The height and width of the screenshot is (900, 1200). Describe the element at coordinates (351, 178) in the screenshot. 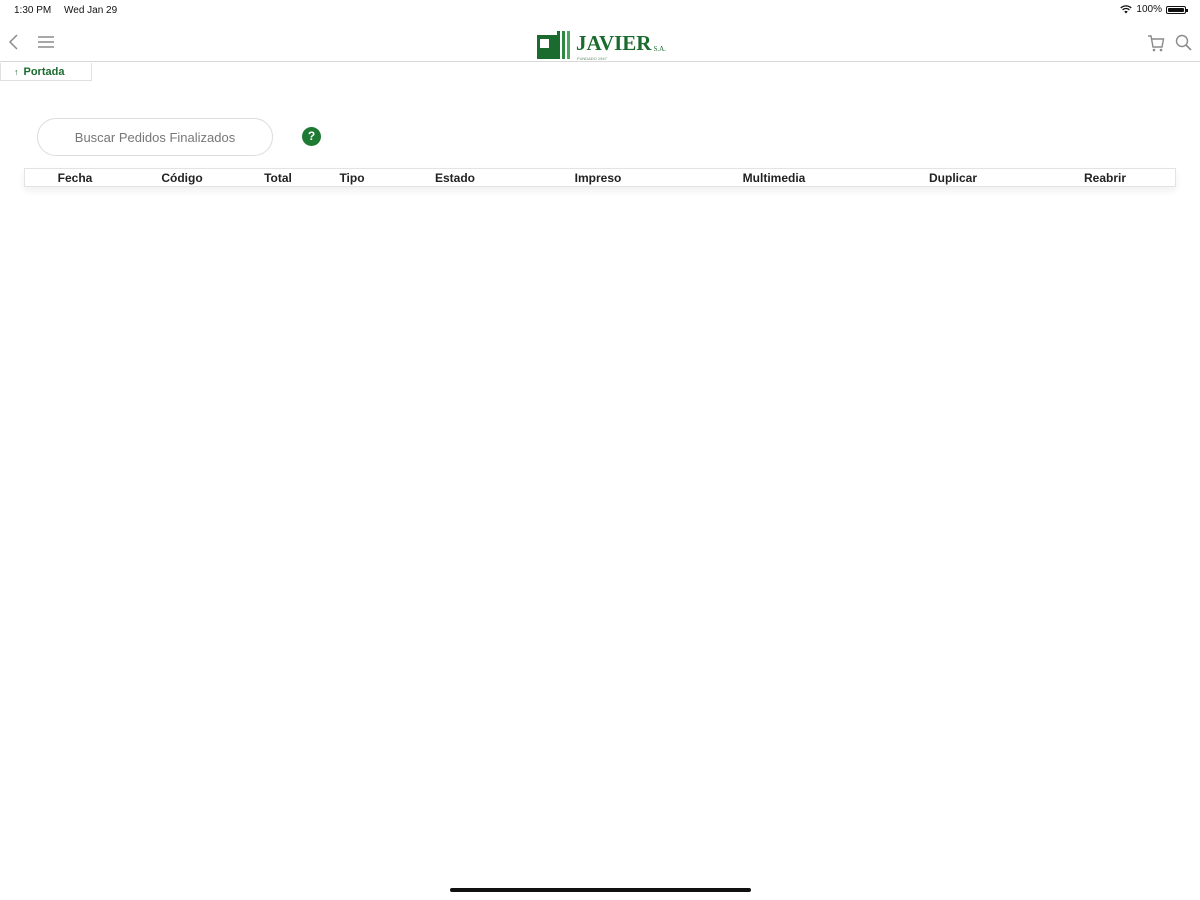

I see `column-header-tipo: Tipo` at that location.